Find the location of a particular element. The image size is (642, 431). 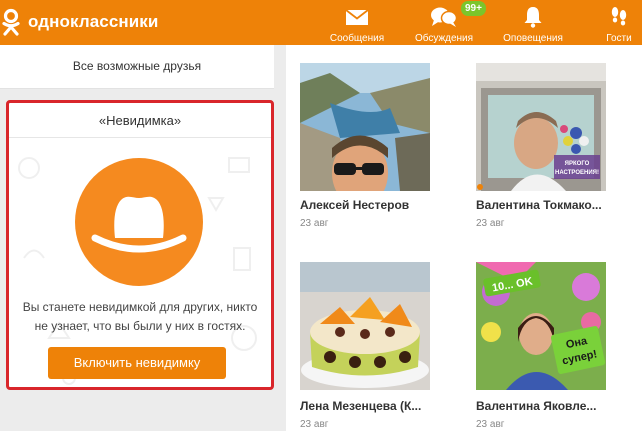

svg-text: НАСТРОЕНИЯ! is located at coordinates (577, 173).